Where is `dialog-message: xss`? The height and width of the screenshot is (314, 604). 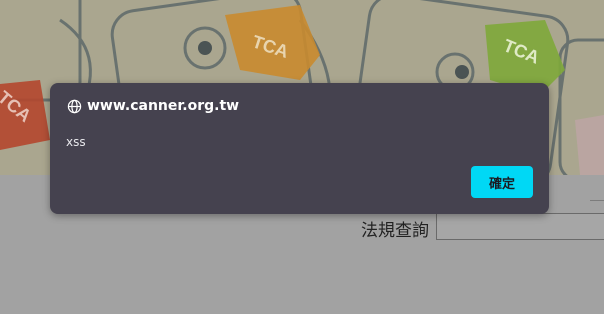 dialog-message: xss is located at coordinates (76, 142).